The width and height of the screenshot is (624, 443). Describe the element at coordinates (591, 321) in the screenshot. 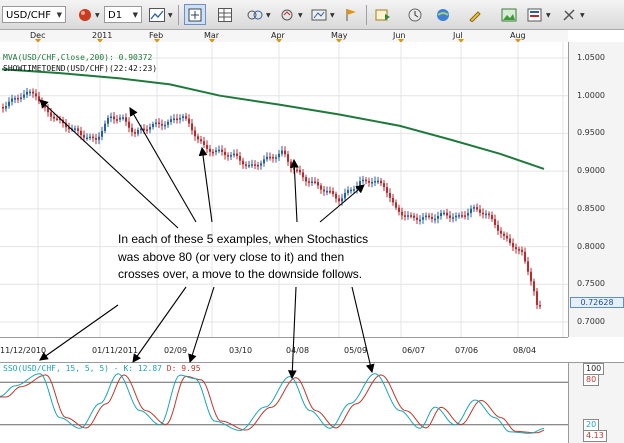

I see `price-tick-label: 0.7000` at that location.